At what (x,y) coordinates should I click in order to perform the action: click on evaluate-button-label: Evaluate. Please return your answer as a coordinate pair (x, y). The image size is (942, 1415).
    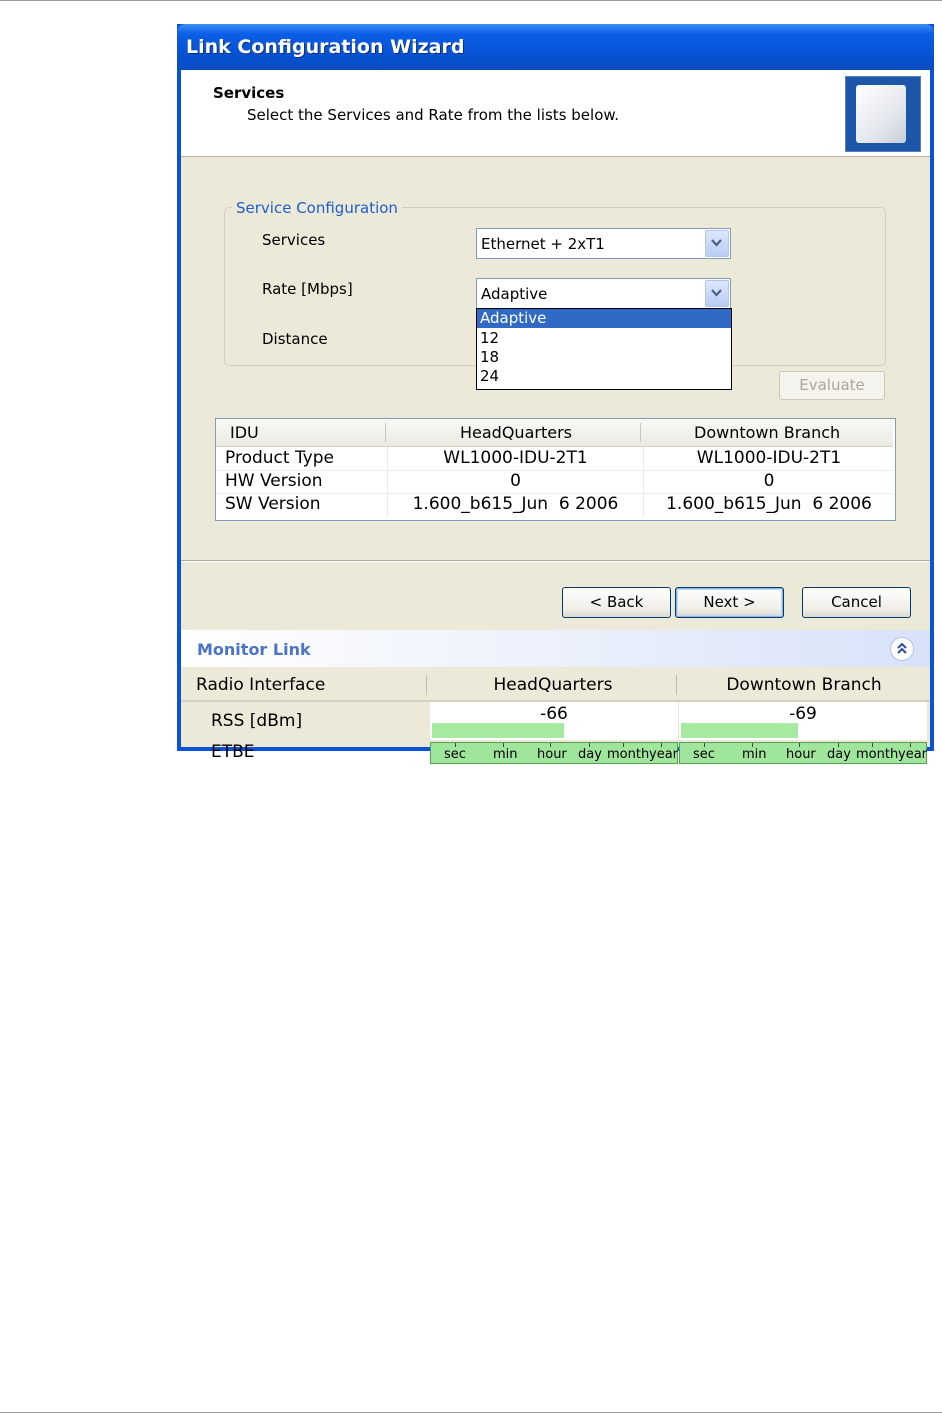
    Looking at the image, I should click on (832, 385).